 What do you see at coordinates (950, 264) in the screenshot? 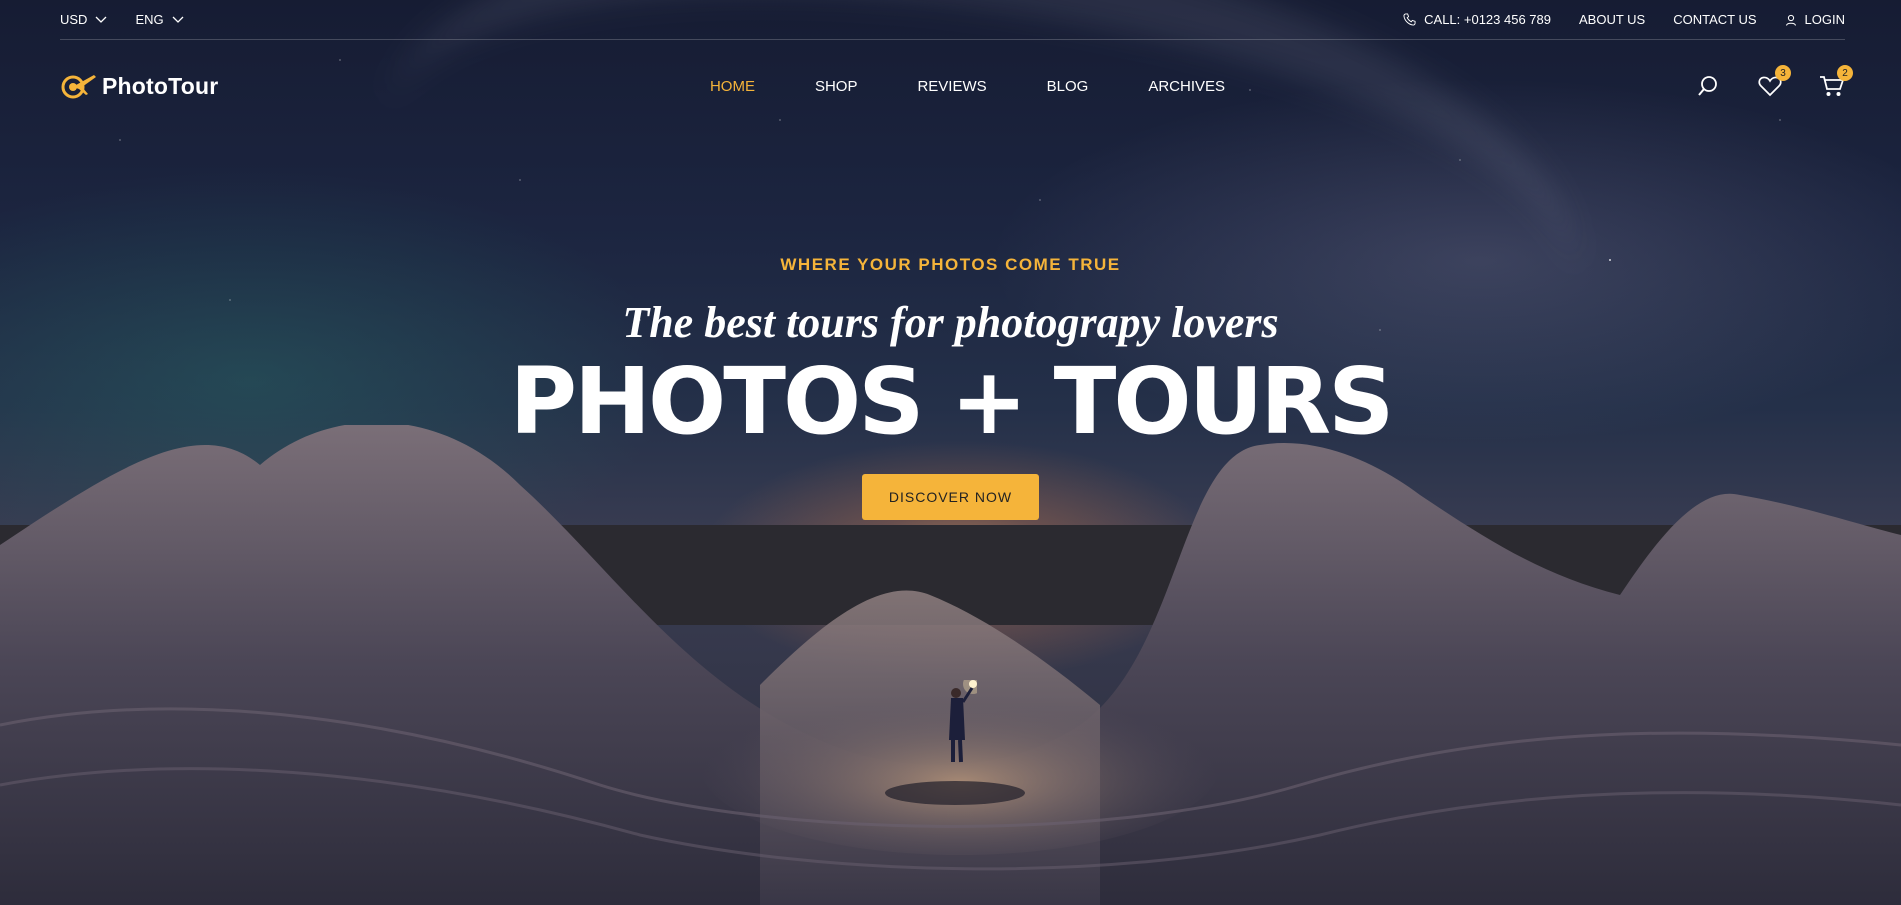
I see `hero-tagline: WHERE YOUR PHOTOS COME TRUE` at bounding box center [950, 264].